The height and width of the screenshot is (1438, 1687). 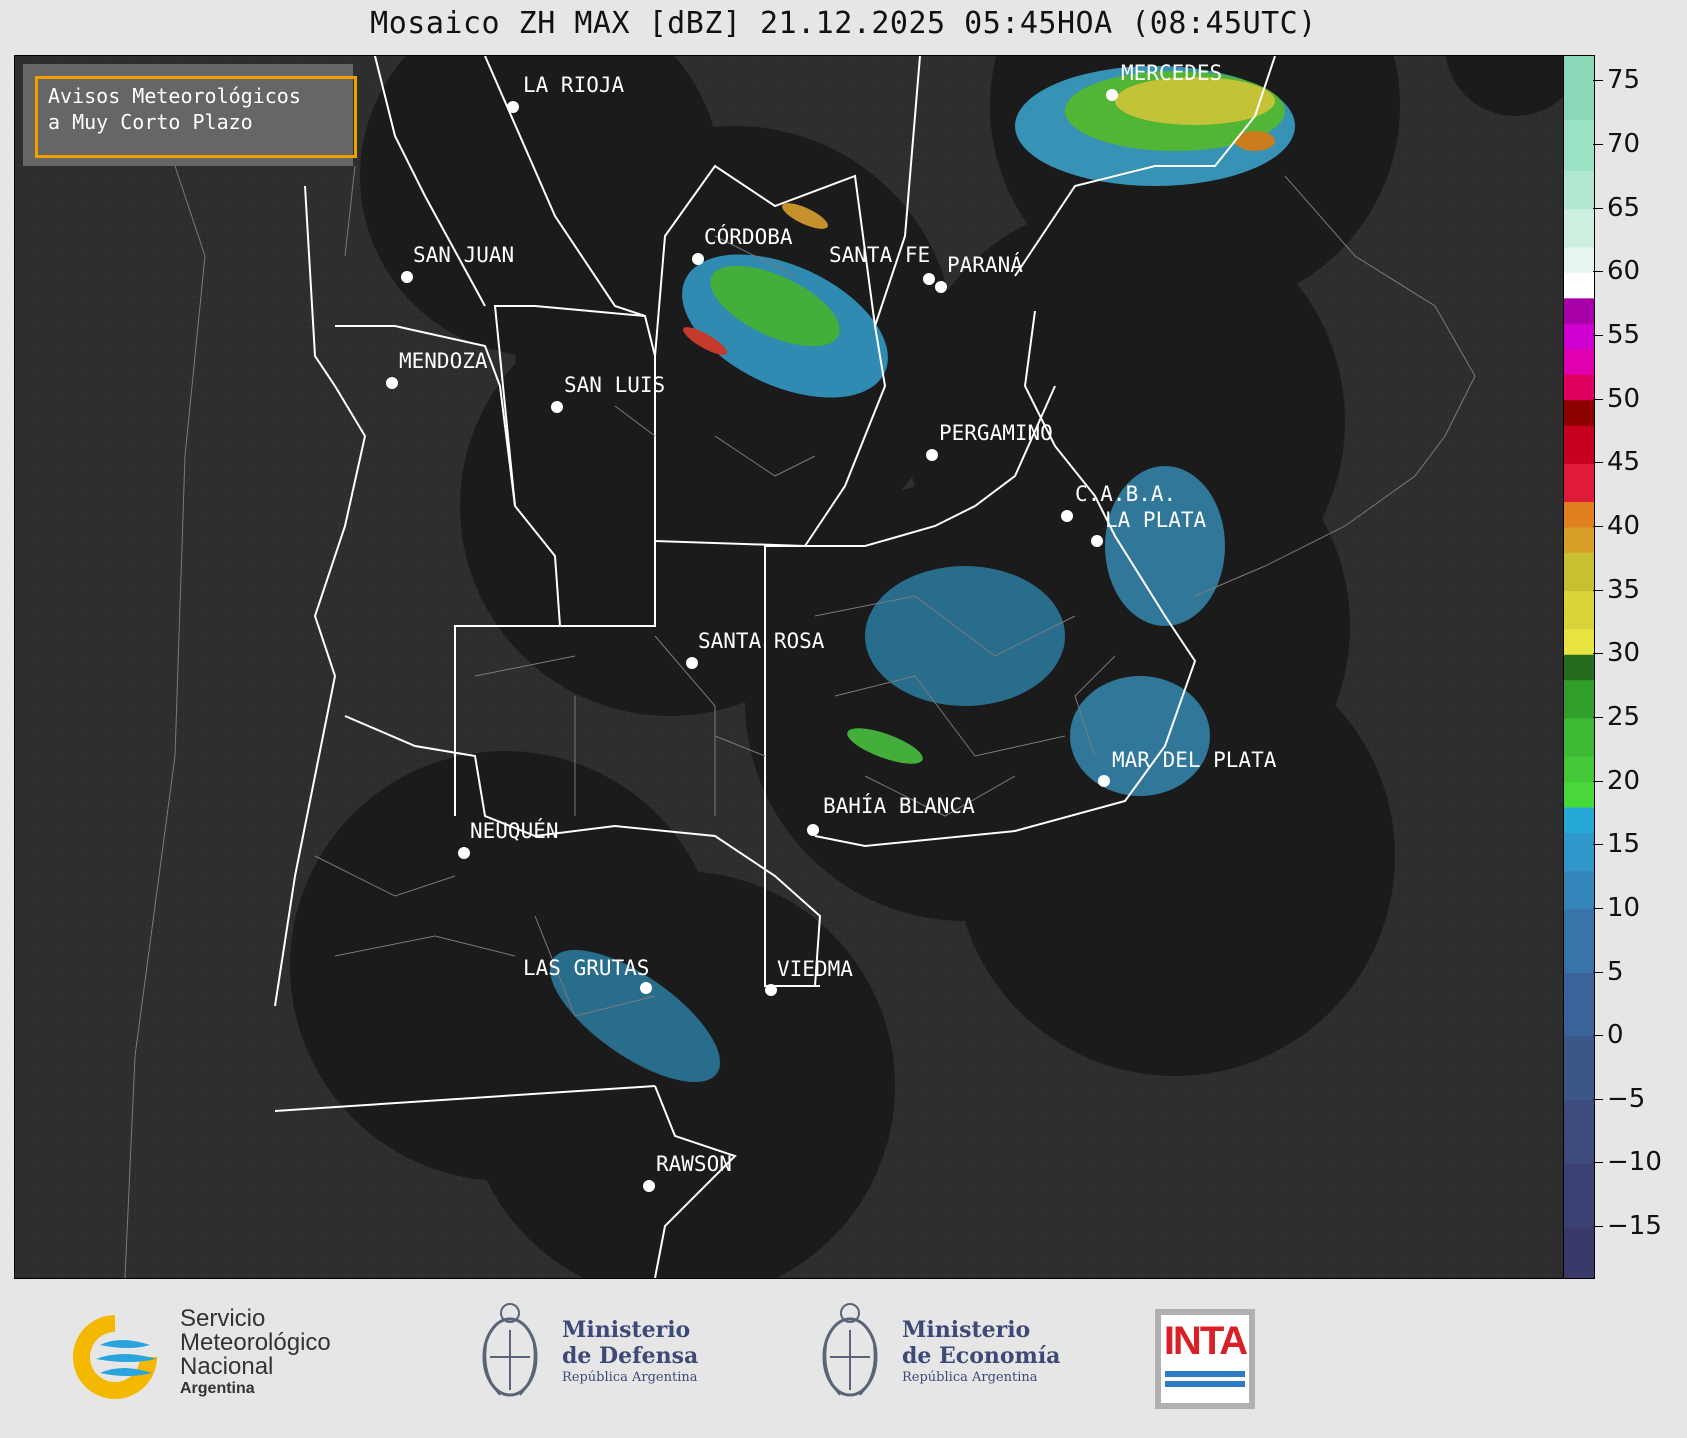 I want to click on inta-logo: INTA, so click(x=1205, y=1359).